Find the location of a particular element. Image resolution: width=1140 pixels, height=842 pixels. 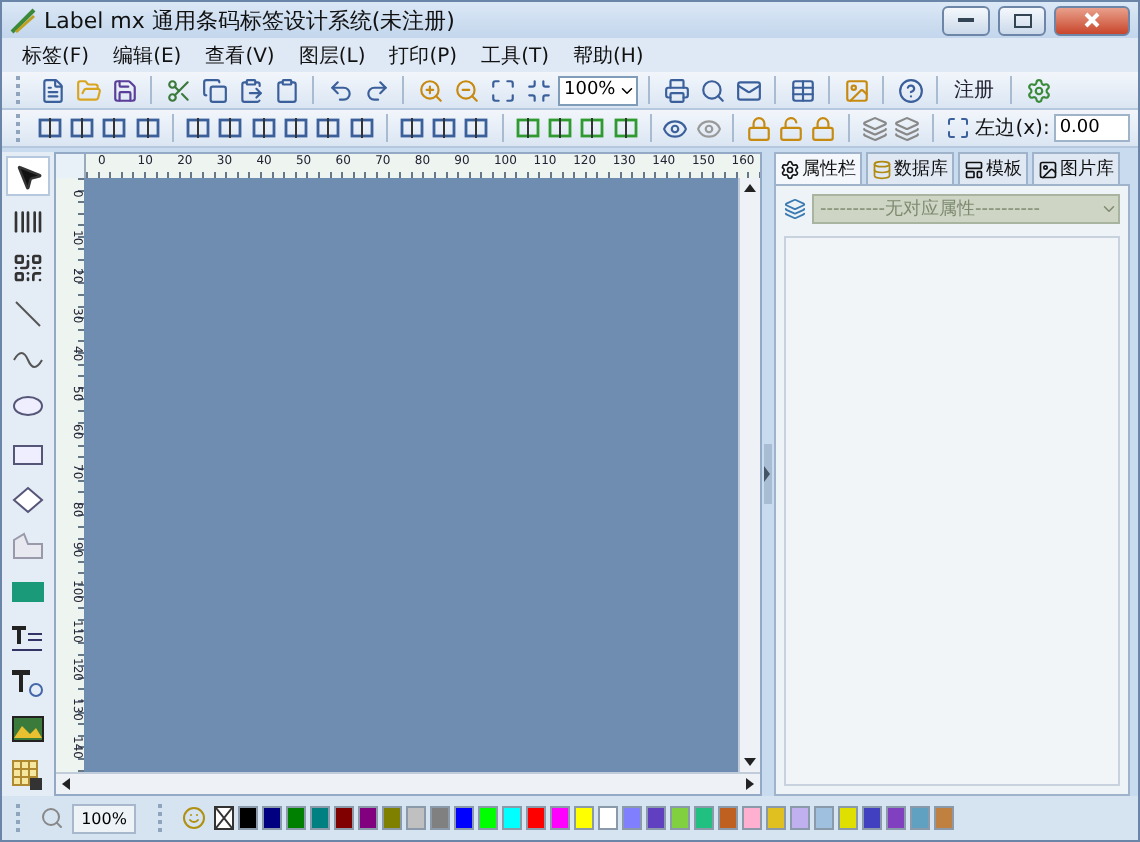

pointer-icon is located at coordinates (28, 176).